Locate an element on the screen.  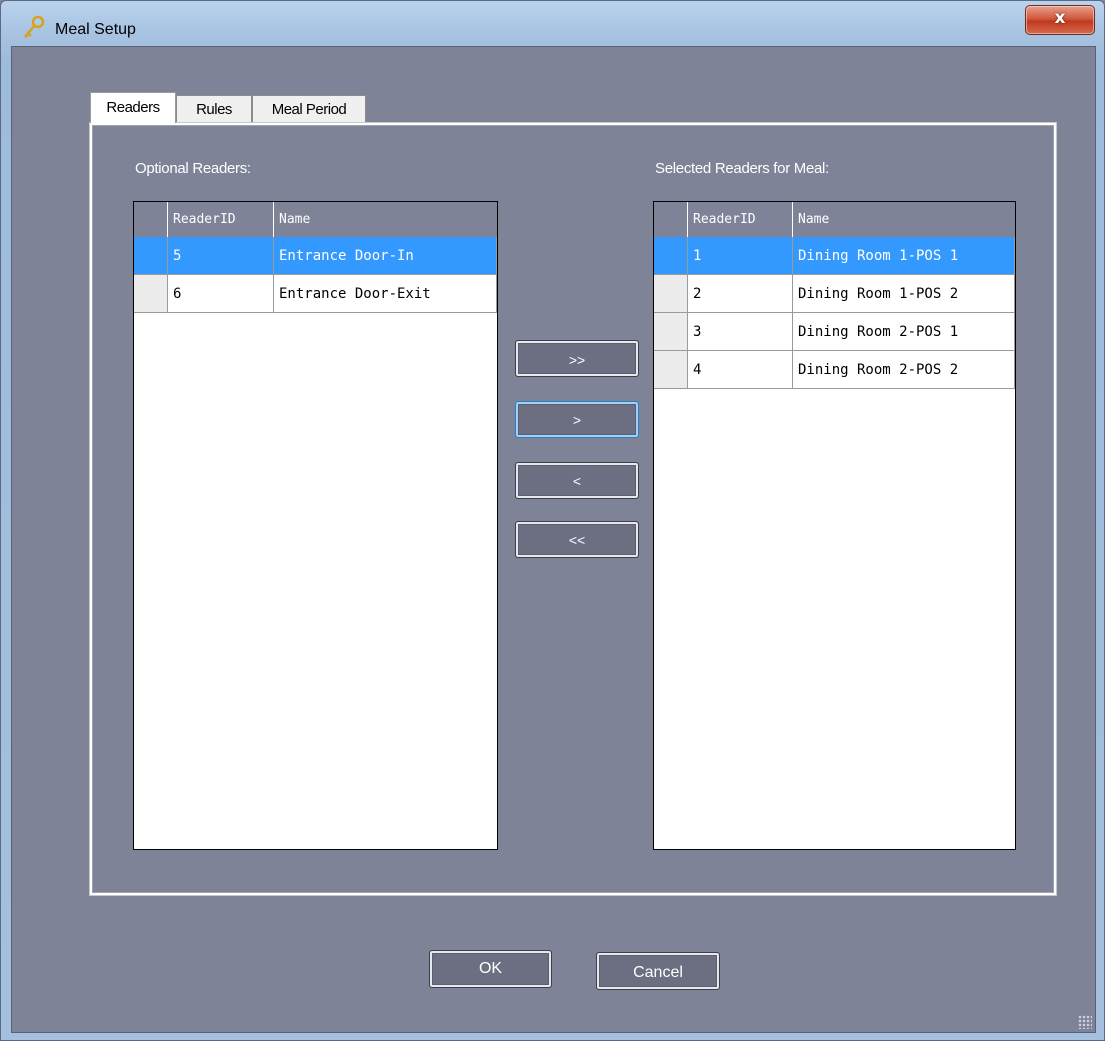
reader-name-cell: Entrance Door-In is located at coordinates (385, 256).